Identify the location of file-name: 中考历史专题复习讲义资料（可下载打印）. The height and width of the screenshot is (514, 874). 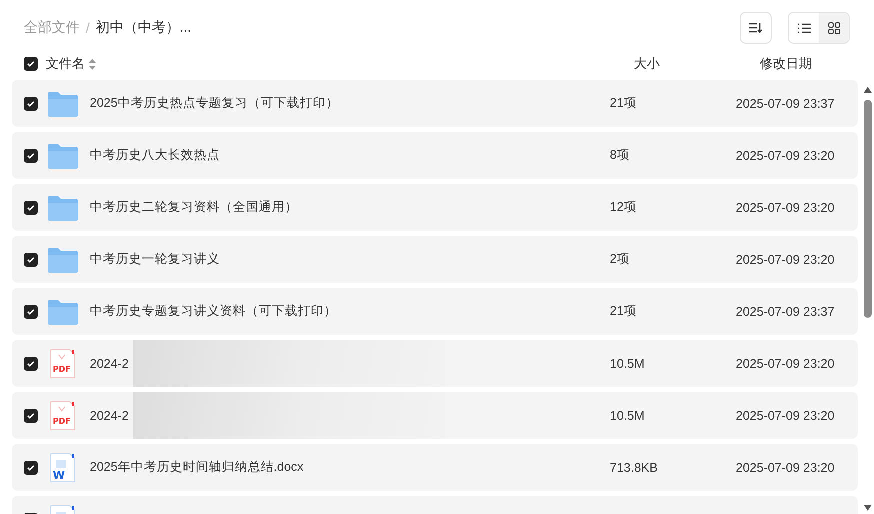
(213, 311).